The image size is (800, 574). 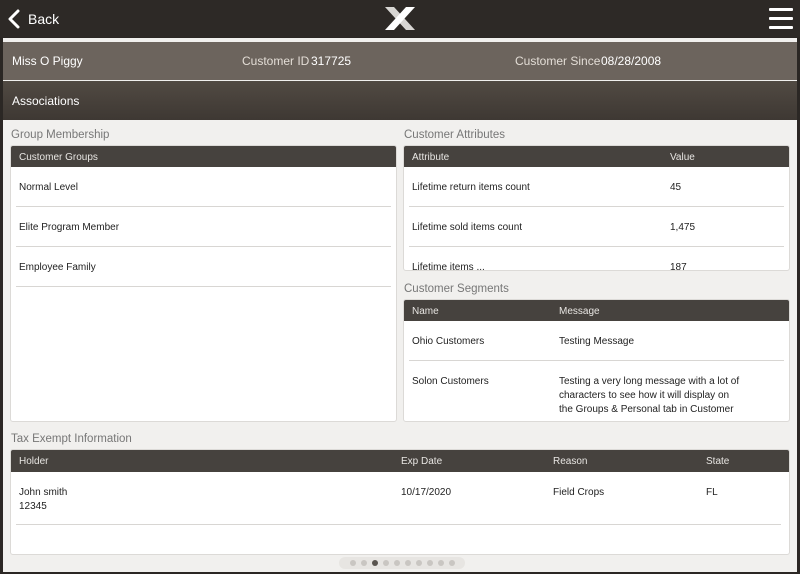 I want to click on reason: Field Crops, so click(x=579, y=492).